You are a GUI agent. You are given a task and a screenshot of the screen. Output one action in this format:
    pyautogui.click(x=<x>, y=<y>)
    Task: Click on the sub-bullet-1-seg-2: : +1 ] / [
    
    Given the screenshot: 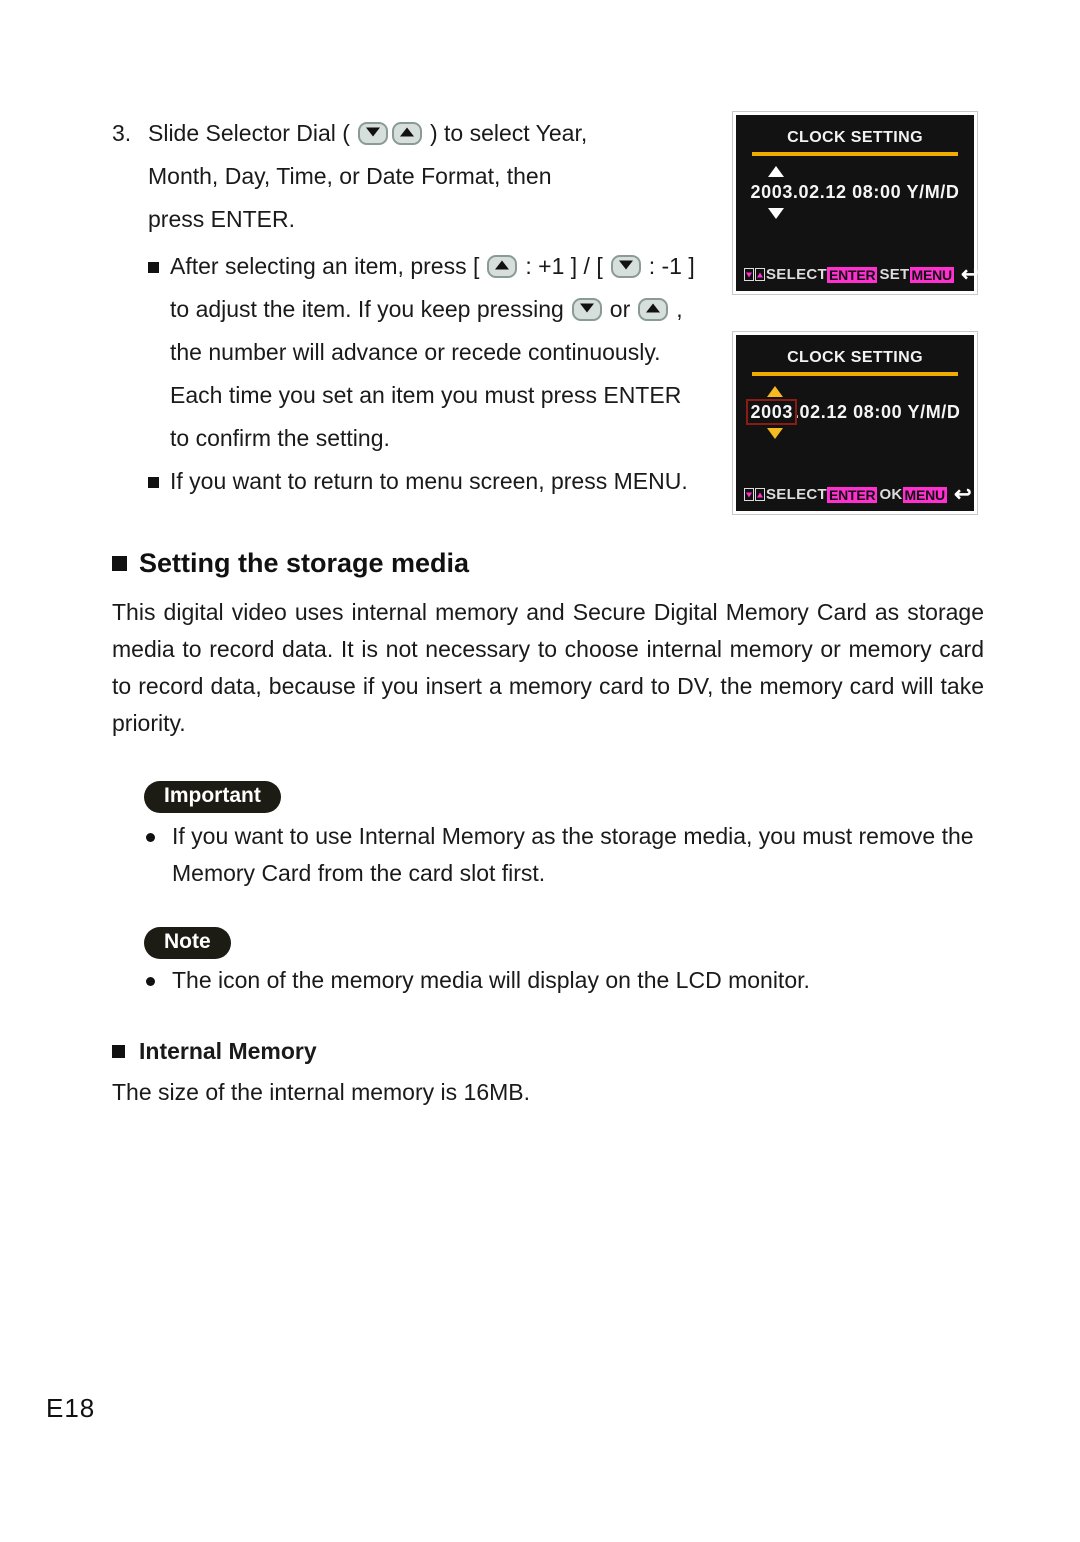 What is the action you would take?
    pyautogui.click(x=564, y=266)
    